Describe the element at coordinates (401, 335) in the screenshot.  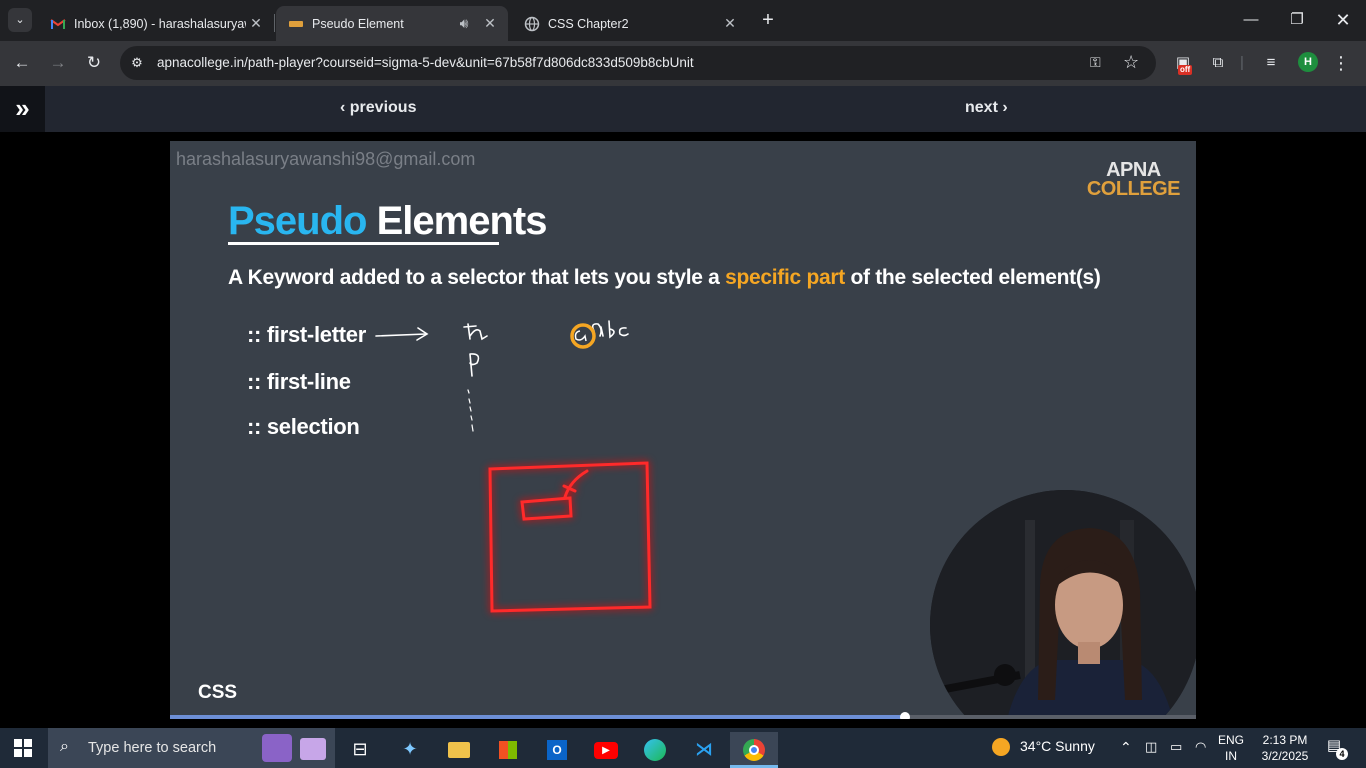
I see `arrow-line` at that location.